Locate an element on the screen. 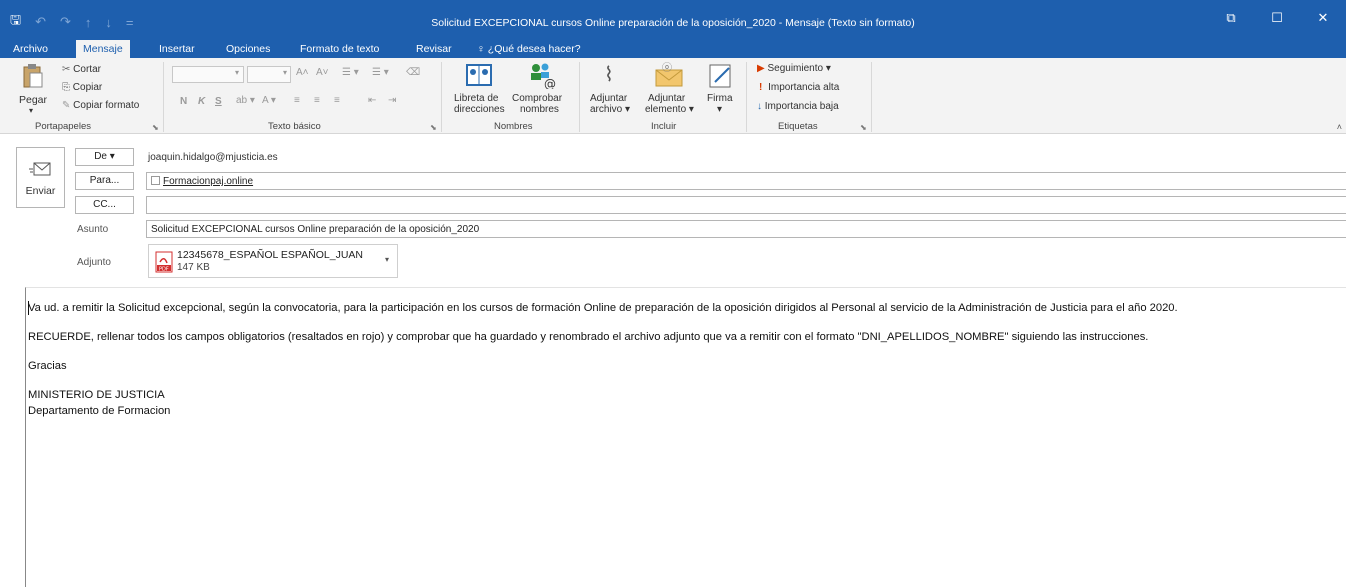 The width and height of the screenshot is (1346, 587). check-names-button: Comprobar nombres is located at coordinates (537, 104).